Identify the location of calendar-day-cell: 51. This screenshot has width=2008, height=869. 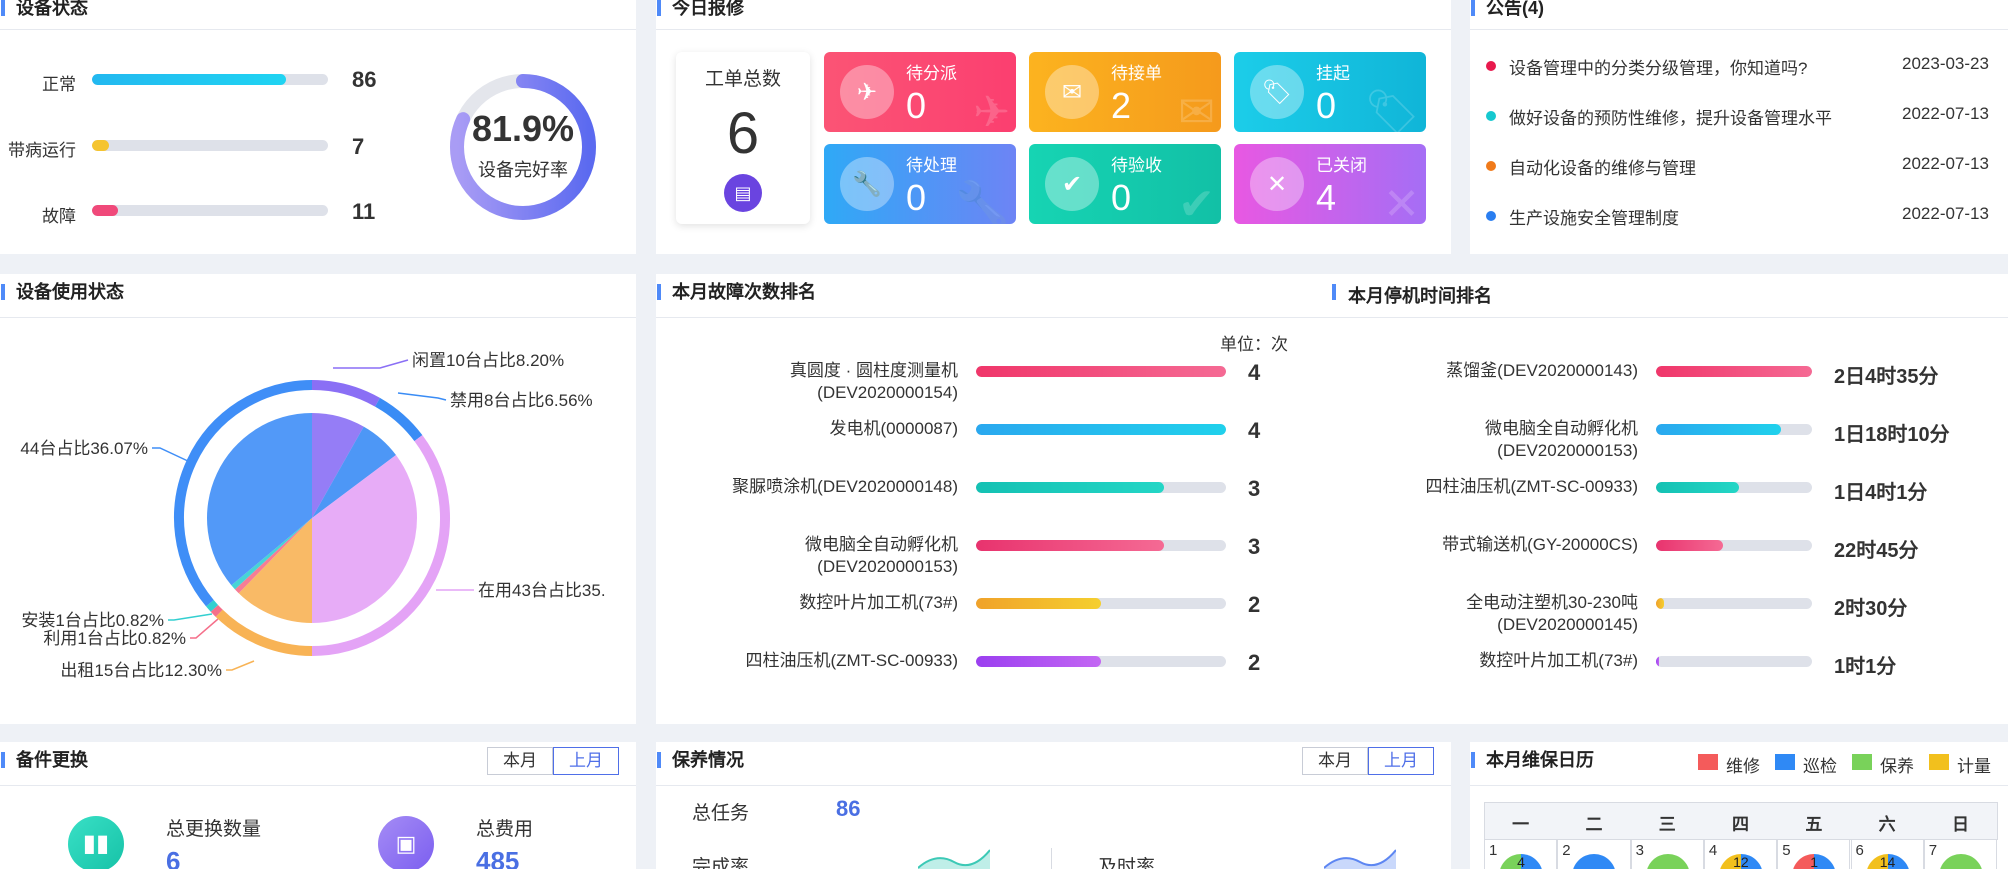
(1814, 854).